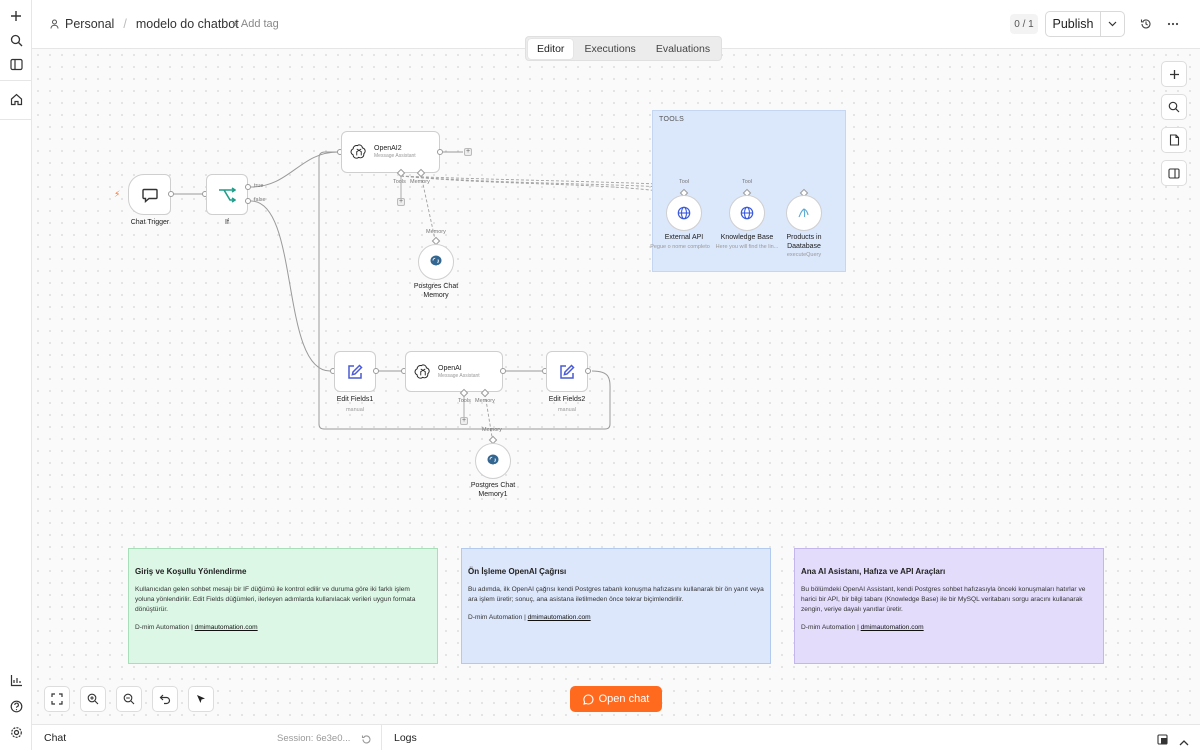 The height and width of the screenshot is (750, 1200). What do you see at coordinates (55, 738) in the screenshot?
I see `chat-panel-title: Chat` at bounding box center [55, 738].